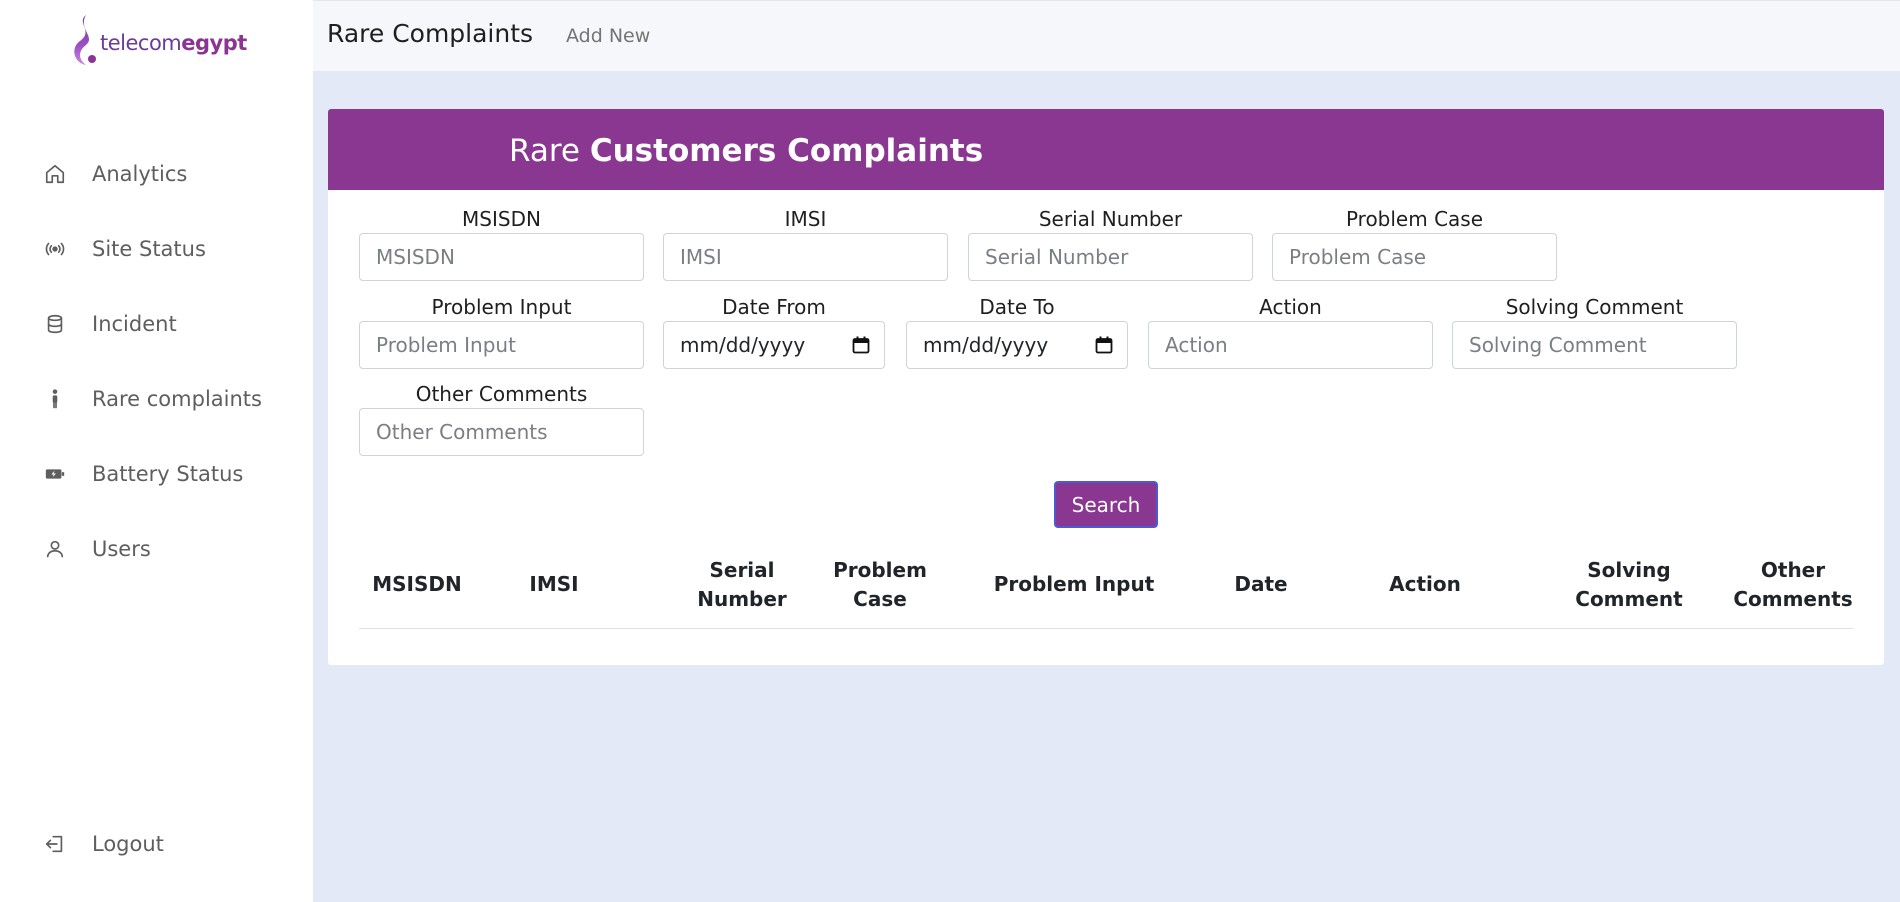  What do you see at coordinates (55, 474) in the screenshot?
I see `battery-charging-icon` at bounding box center [55, 474].